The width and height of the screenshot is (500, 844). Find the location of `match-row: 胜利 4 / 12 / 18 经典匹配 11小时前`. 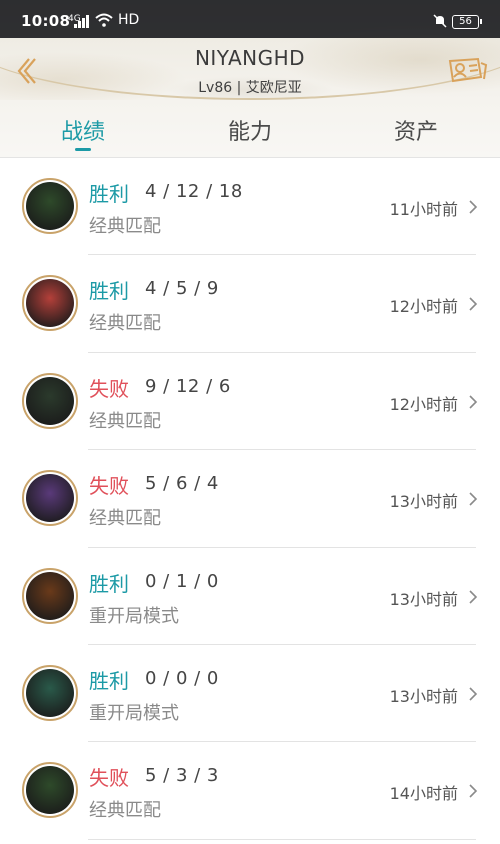

match-row: 胜利 4 / 12 / 18 经典匹配 11小时前 is located at coordinates (250, 207).